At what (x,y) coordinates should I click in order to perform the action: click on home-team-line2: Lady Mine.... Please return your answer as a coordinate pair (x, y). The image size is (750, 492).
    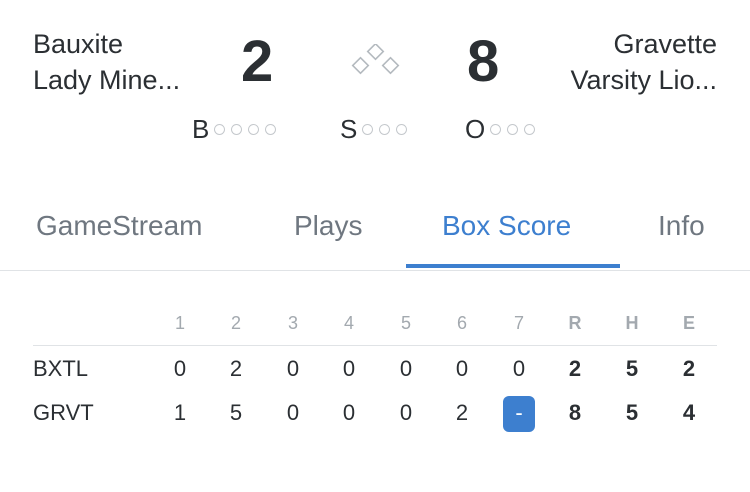
    Looking at the image, I should click on (107, 80).